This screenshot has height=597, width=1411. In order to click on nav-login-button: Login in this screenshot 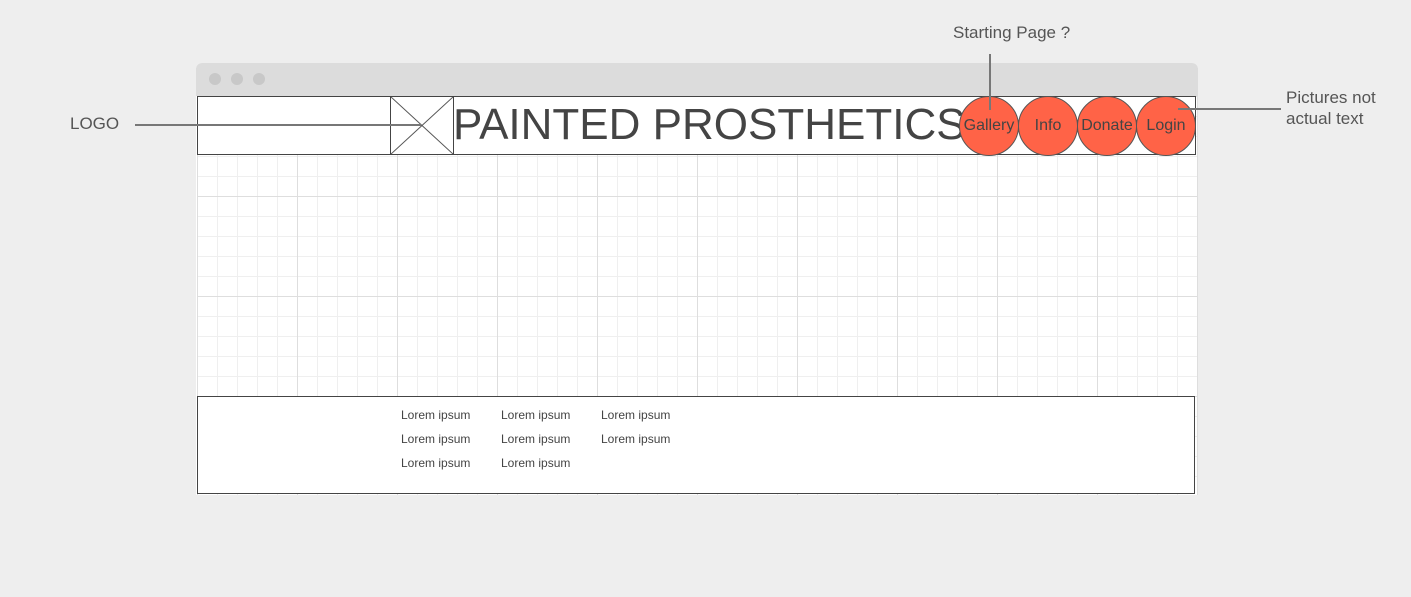, I will do `click(1166, 126)`.